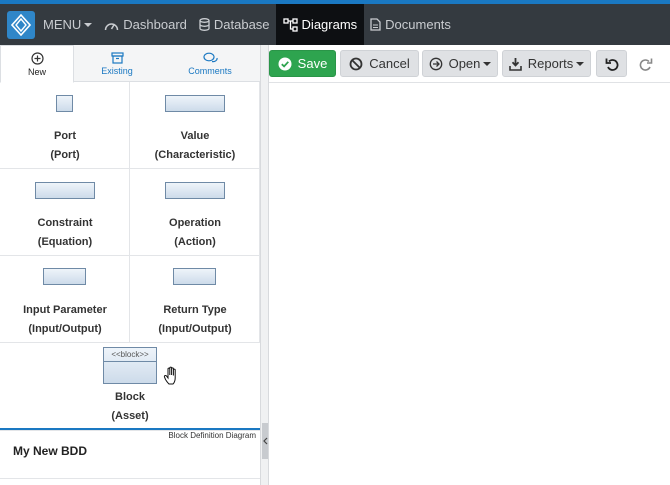 Image resolution: width=670 pixels, height=485 pixels. Describe the element at coordinates (65, 155) in the screenshot. I see `palette-item-type: (Port)` at that location.